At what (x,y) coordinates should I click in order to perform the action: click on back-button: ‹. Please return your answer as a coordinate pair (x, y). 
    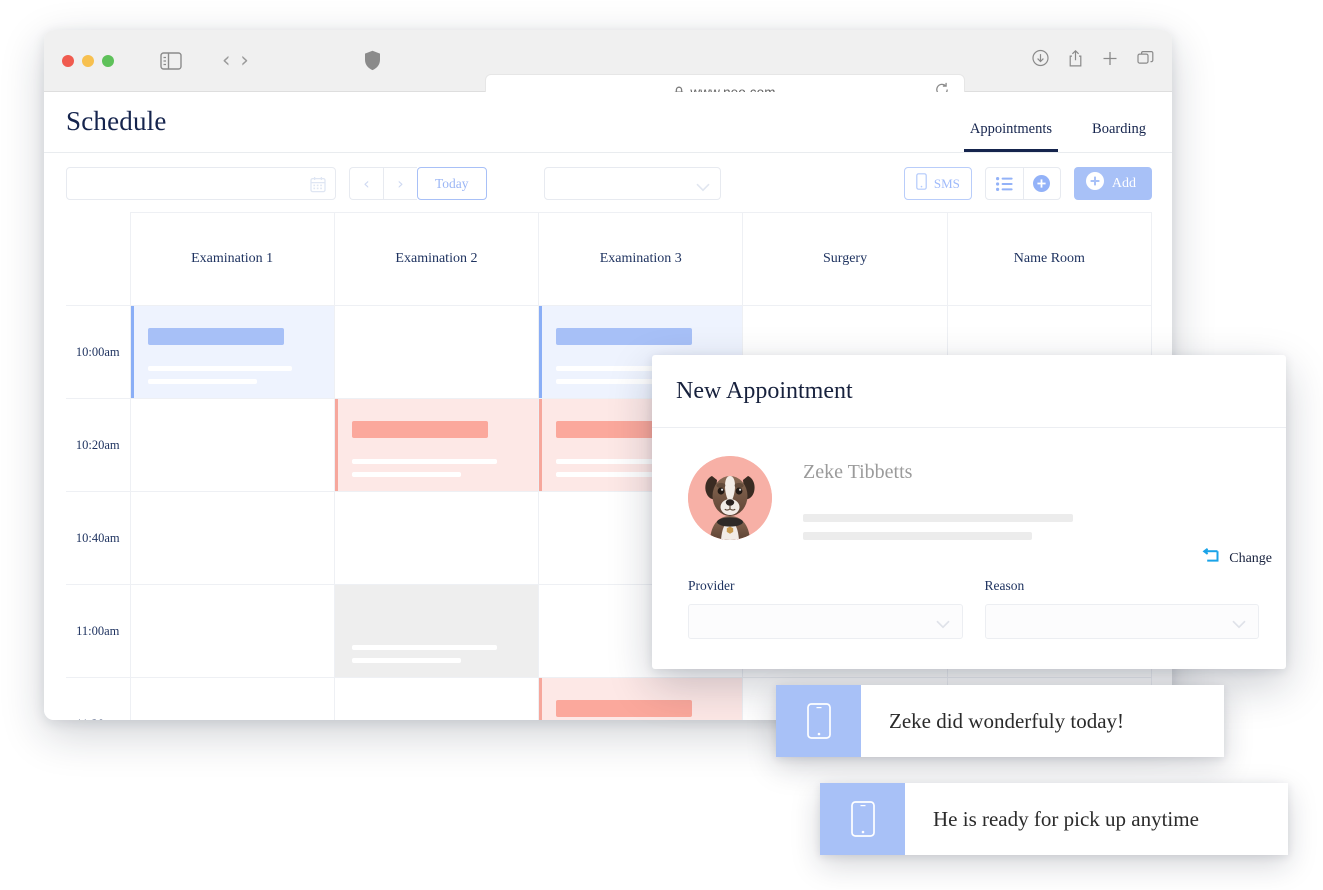
    Looking at the image, I should click on (226, 60).